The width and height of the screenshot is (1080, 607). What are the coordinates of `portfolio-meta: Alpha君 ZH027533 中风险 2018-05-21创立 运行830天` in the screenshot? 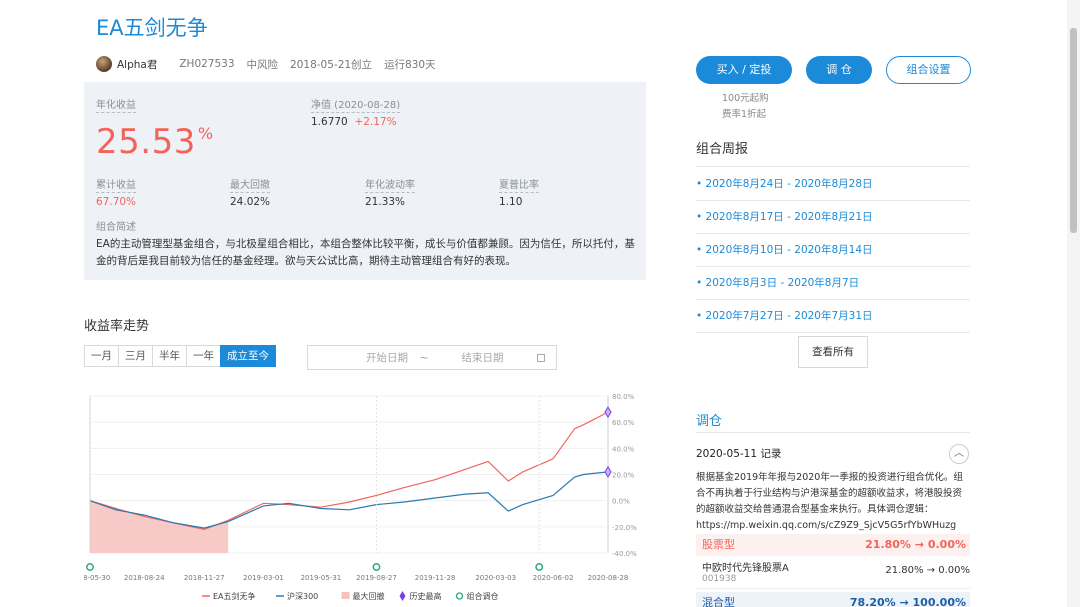 It's located at (272, 64).